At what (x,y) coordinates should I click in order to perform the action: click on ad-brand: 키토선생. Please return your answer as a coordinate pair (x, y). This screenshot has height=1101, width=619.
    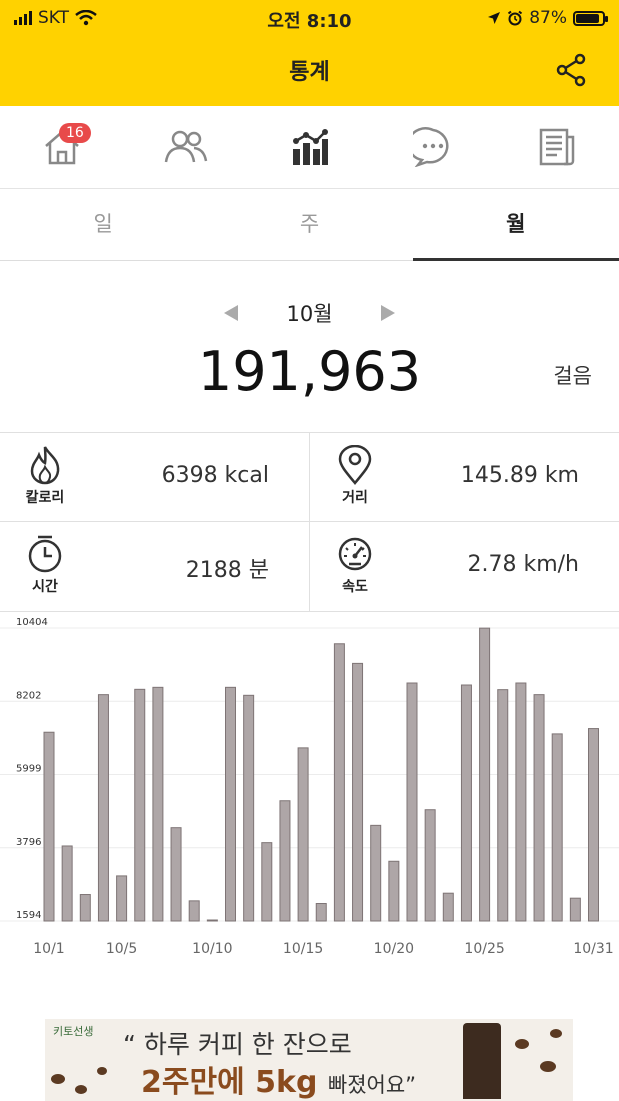
    Looking at the image, I should click on (73, 1031).